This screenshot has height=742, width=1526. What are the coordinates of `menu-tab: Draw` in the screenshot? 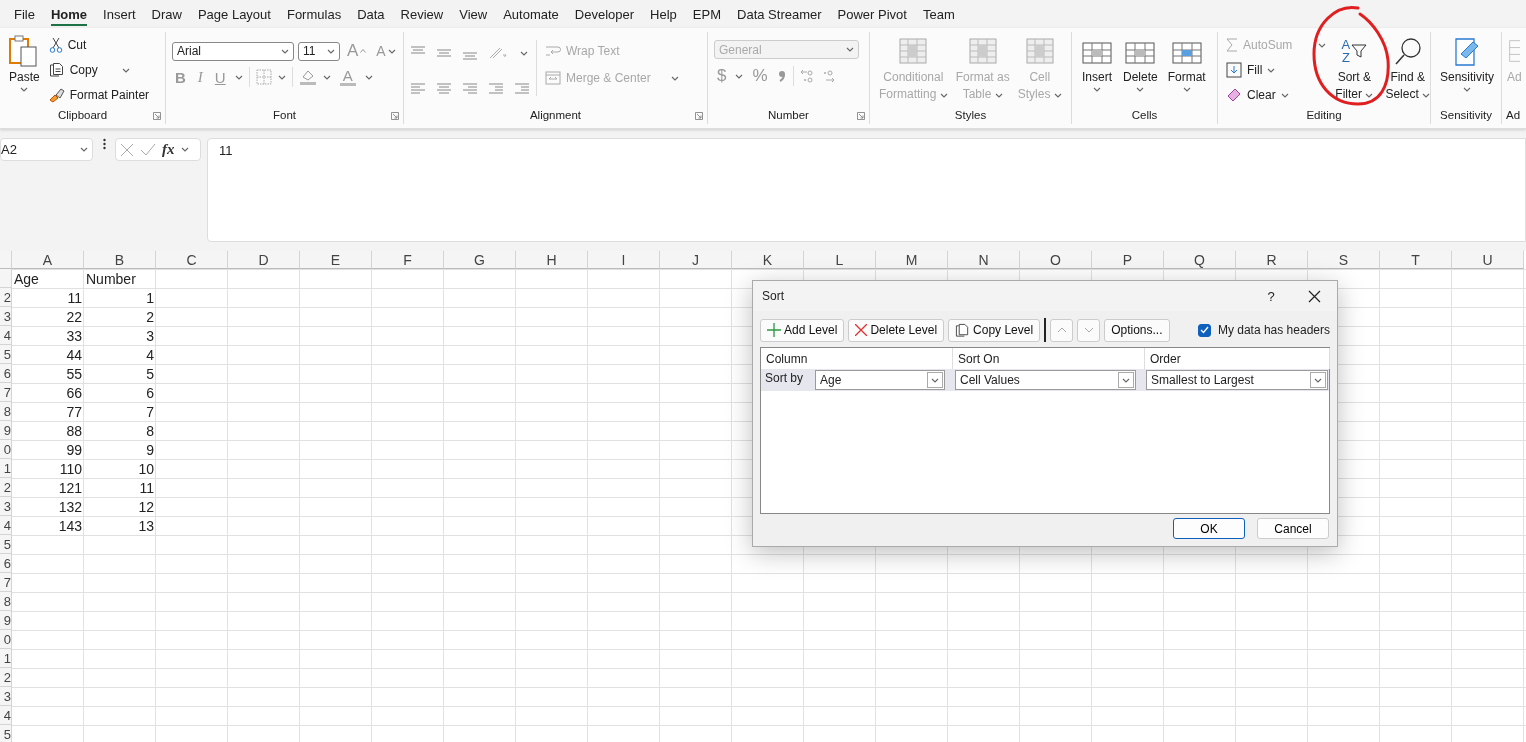 It's located at (166, 14).